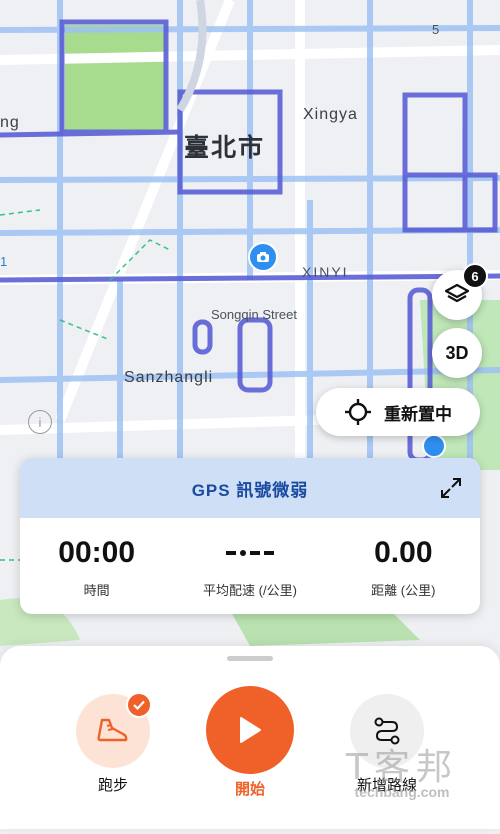  I want to click on map-label-edge: ng, so click(10, 122).